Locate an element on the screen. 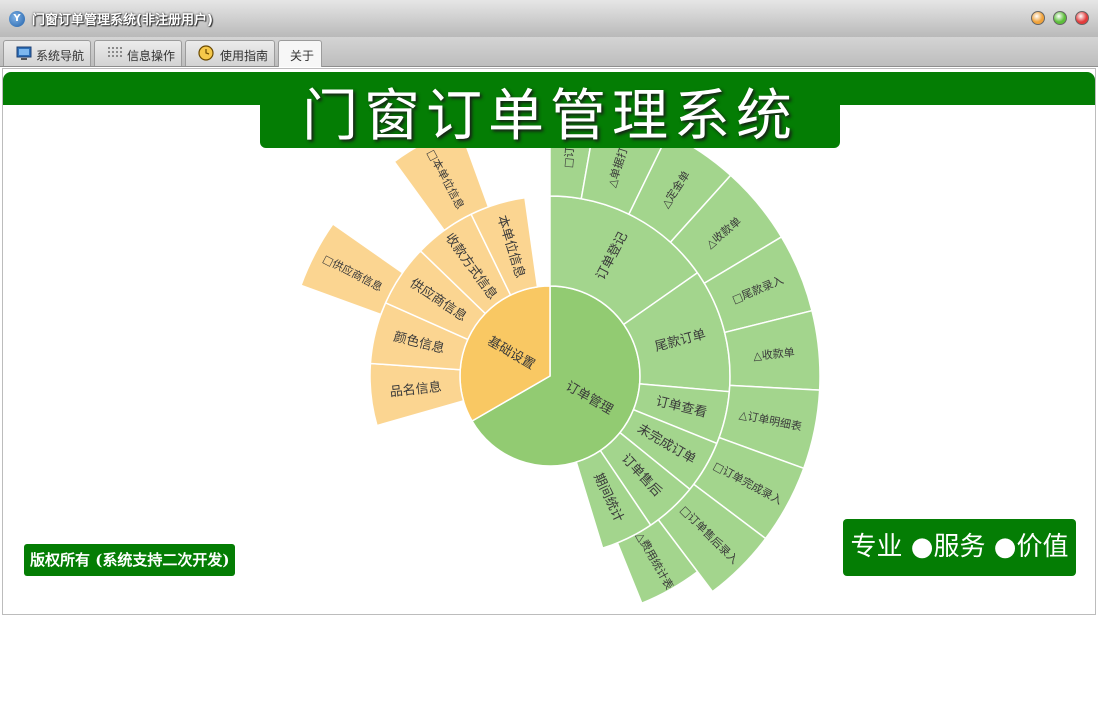 This screenshot has height=719, width=1098. slogan-badge: 专业 ●服务 ●价值 is located at coordinates (959, 547).